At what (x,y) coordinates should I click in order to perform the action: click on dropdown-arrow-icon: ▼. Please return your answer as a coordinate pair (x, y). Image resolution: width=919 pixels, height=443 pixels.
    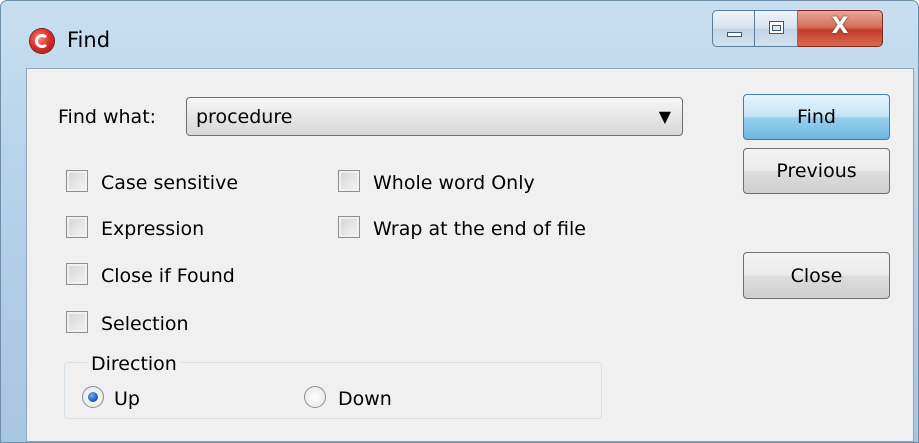
    Looking at the image, I should click on (665, 116).